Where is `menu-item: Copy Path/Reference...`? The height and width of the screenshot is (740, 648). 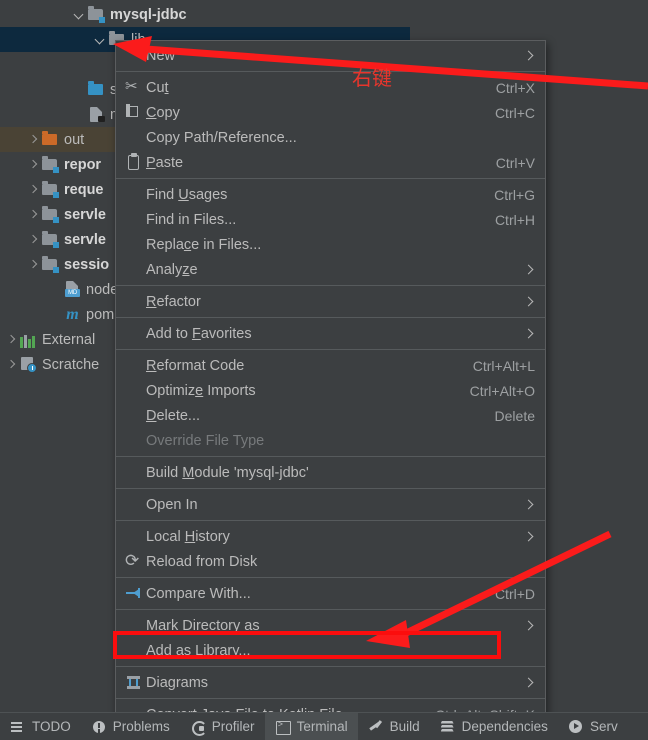
menu-item: Copy Path/Reference... is located at coordinates (330, 137).